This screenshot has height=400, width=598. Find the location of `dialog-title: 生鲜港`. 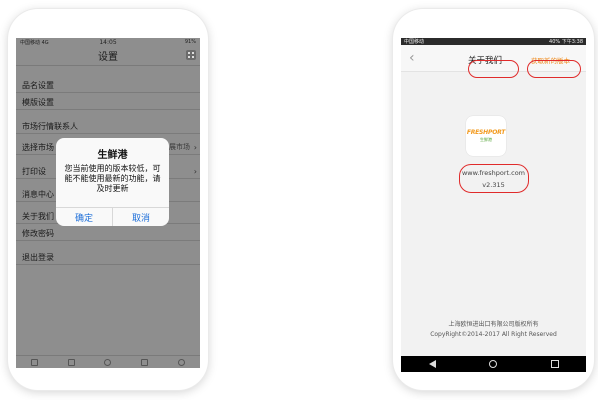

dialog-title: 生鲜港 is located at coordinates (112, 155).